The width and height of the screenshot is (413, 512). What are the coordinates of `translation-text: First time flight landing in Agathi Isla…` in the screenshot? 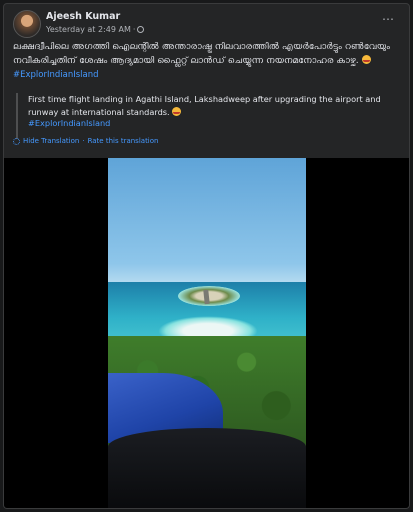 It's located at (204, 105).